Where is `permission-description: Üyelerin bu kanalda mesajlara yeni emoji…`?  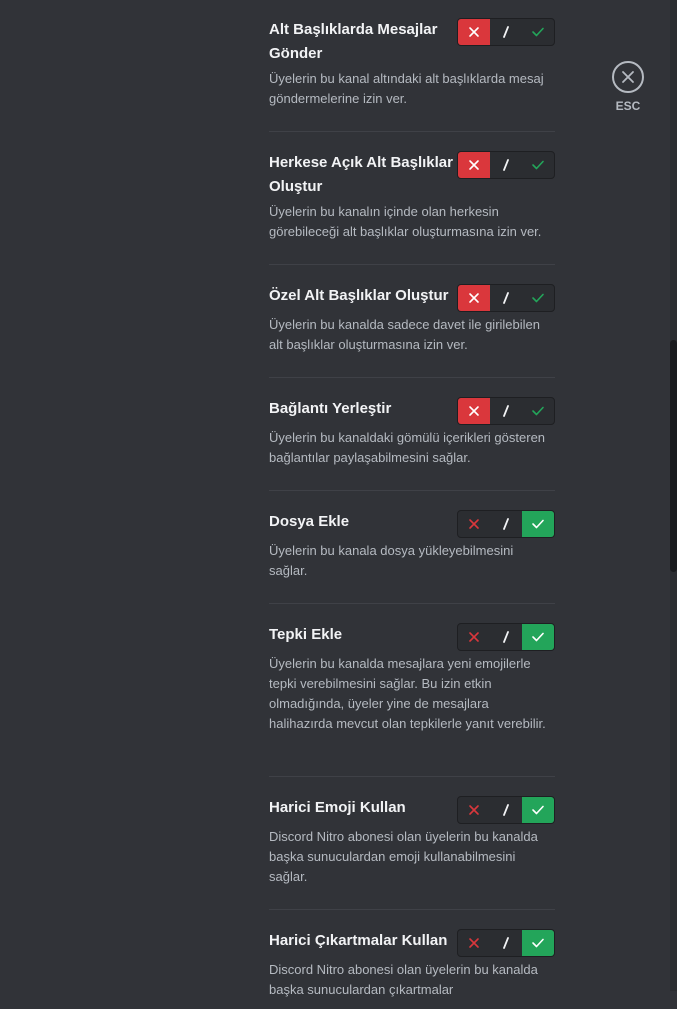
permission-description: Üyelerin bu kanalda mesajlara yeni emoji… is located at coordinates (407, 693).